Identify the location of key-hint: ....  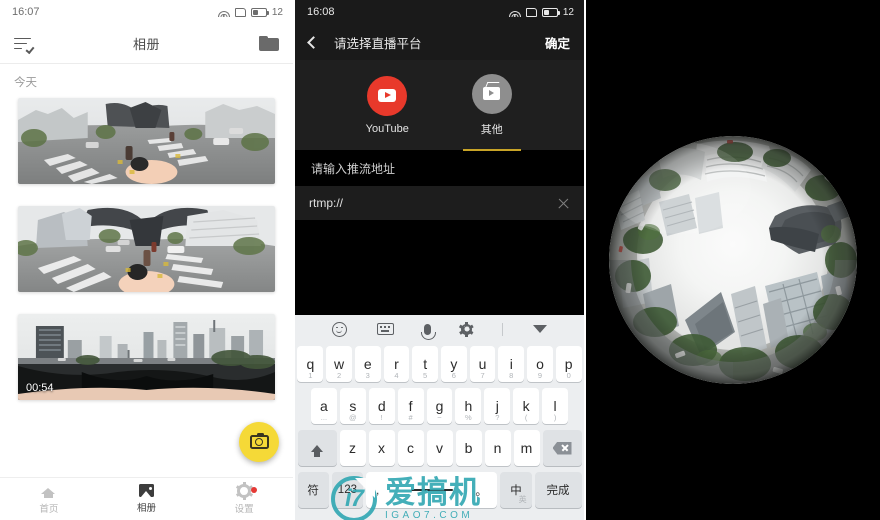
(324, 417).